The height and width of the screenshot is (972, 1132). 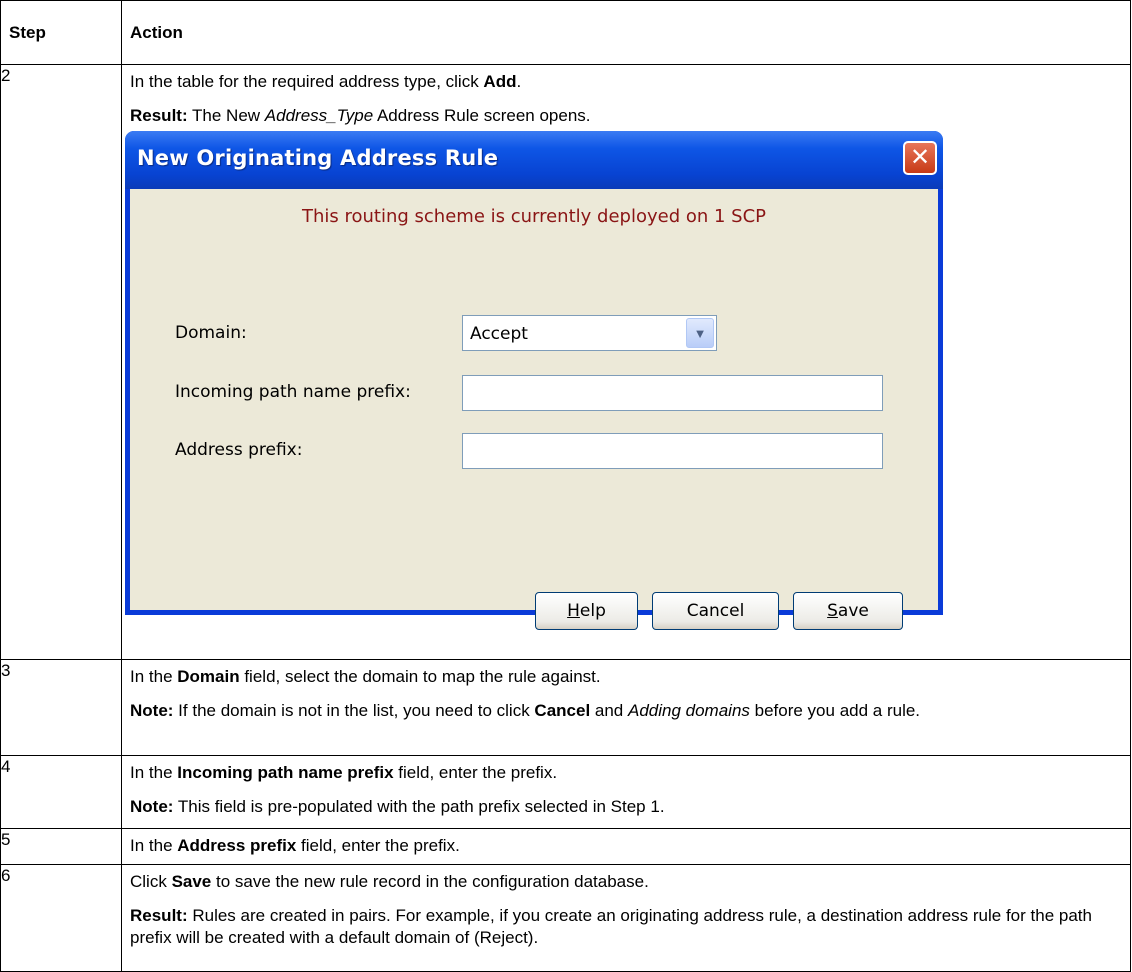 What do you see at coordinates (61, 792) in the screenshot?
I see `step-number: 4` at bounding box center [61, 792].